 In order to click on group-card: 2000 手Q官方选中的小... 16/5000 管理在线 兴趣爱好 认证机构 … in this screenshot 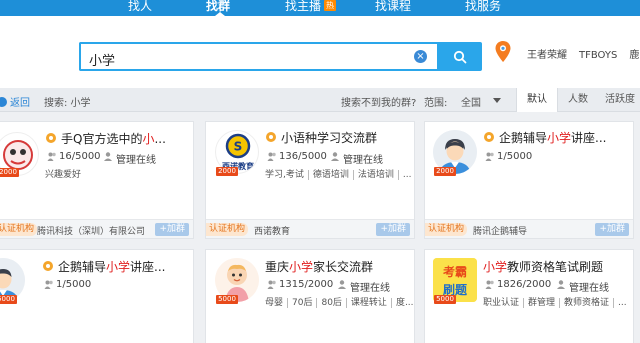, I will do `click(97, 180)`.